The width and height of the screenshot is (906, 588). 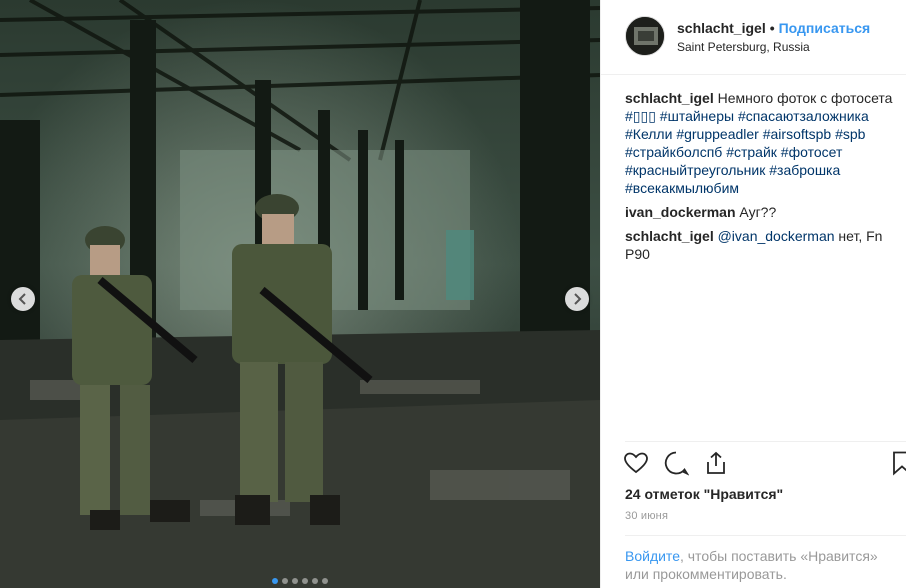 What do you see at coordinates (721, 28) in the screenshot?
I see `username-link: schlacht_igel` at bounding box center [721, 28].